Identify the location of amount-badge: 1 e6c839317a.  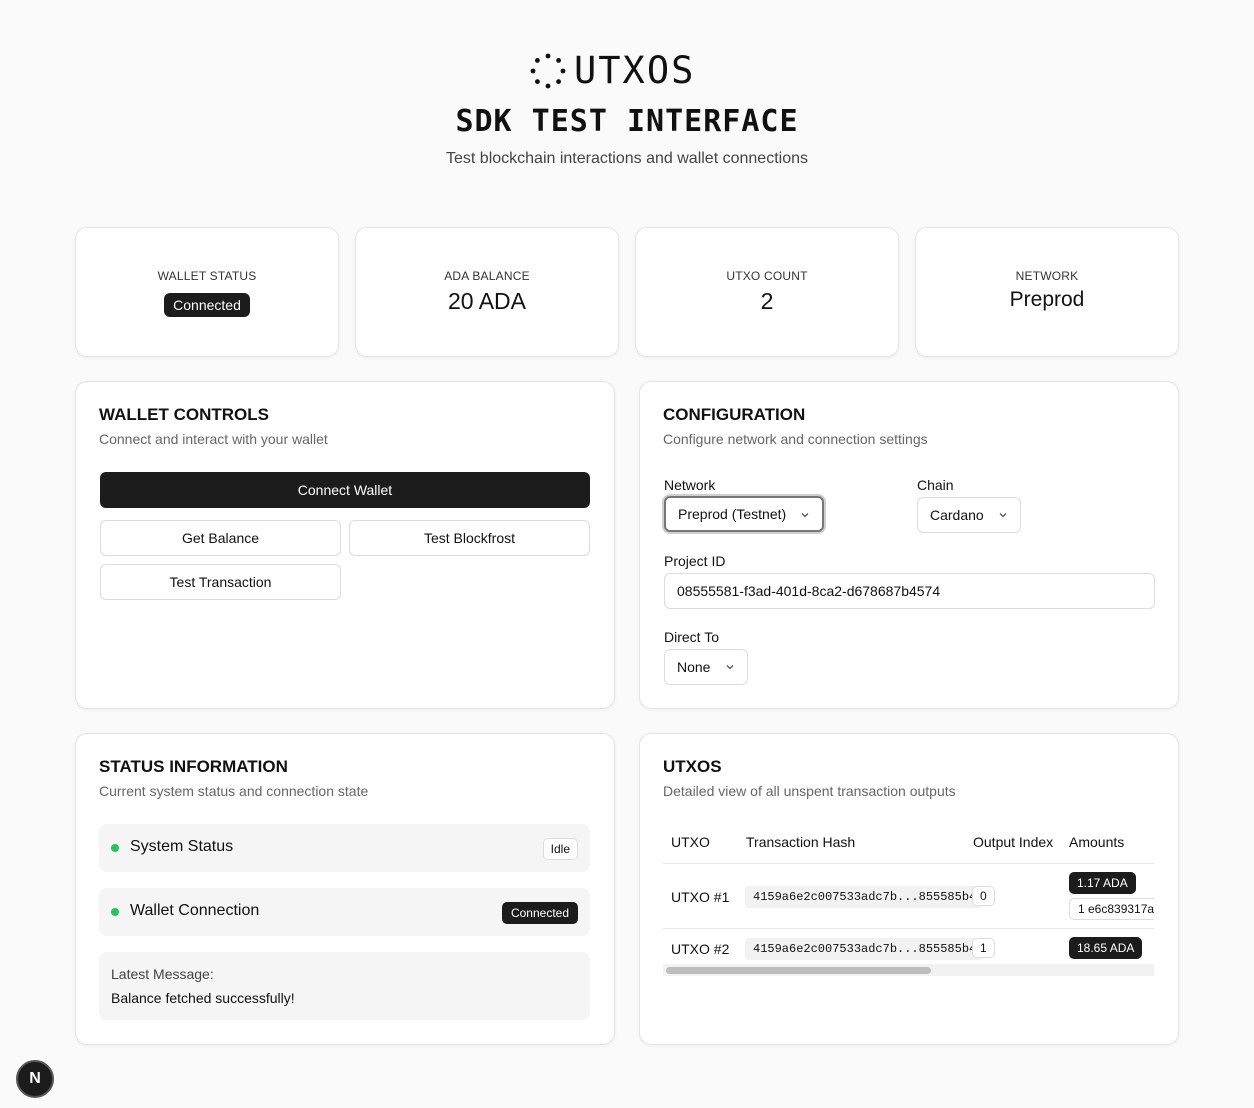
(1111, 909).